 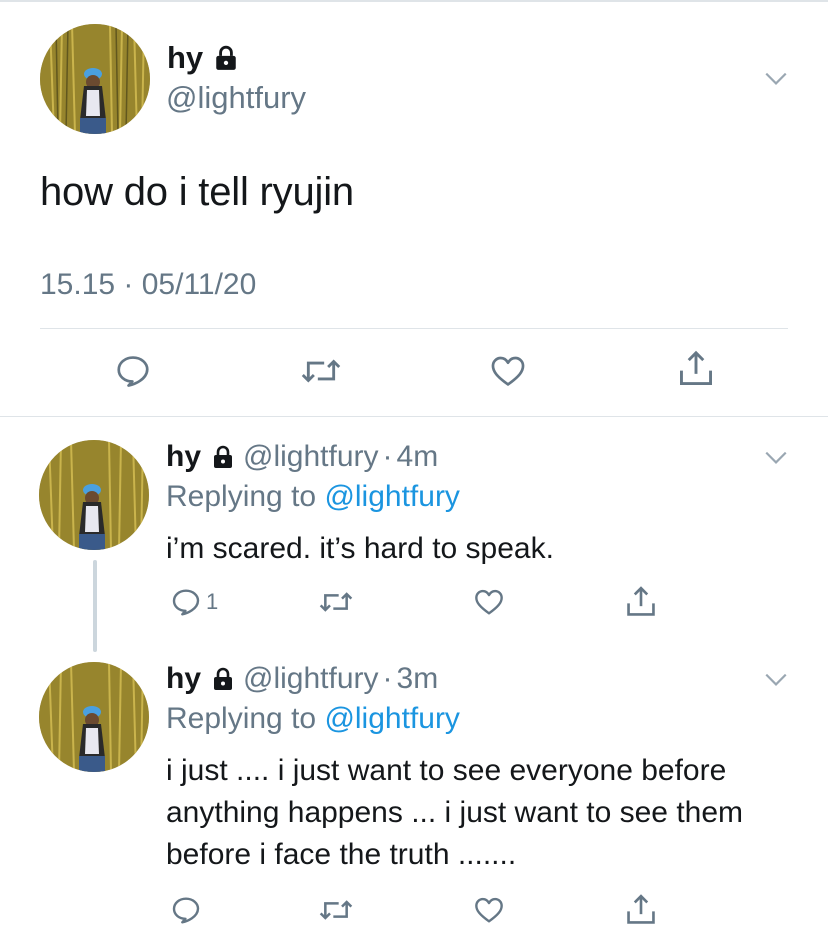 What do you see at coordinates (148, 285) in the screenshot?
I see `tweet-timestamp: 15.15 · 05/11/20` at bounding box center [148, 285].